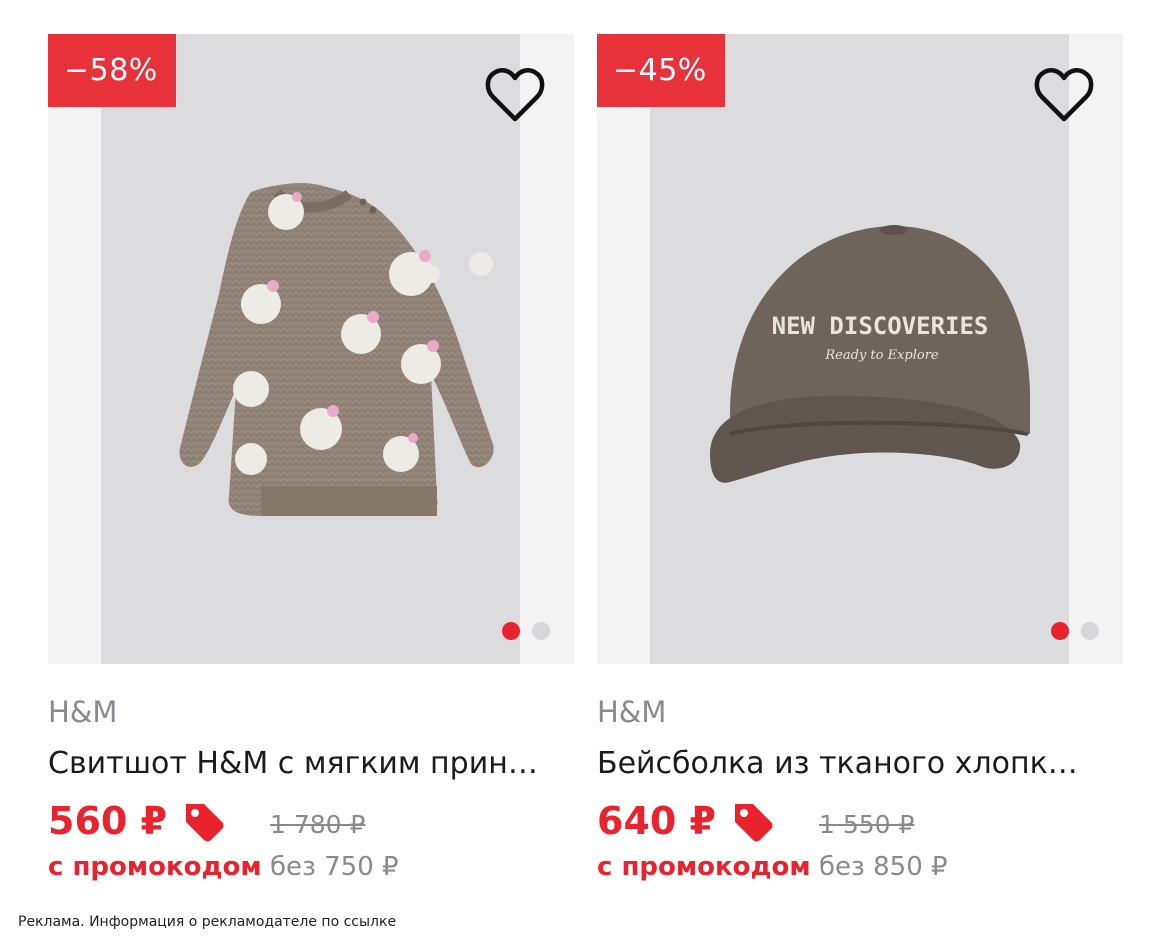 The width and height of the screenshot is (1170, 942). I want to click on promo-row: с промокодом без 750 ₽, so click(311, 870).